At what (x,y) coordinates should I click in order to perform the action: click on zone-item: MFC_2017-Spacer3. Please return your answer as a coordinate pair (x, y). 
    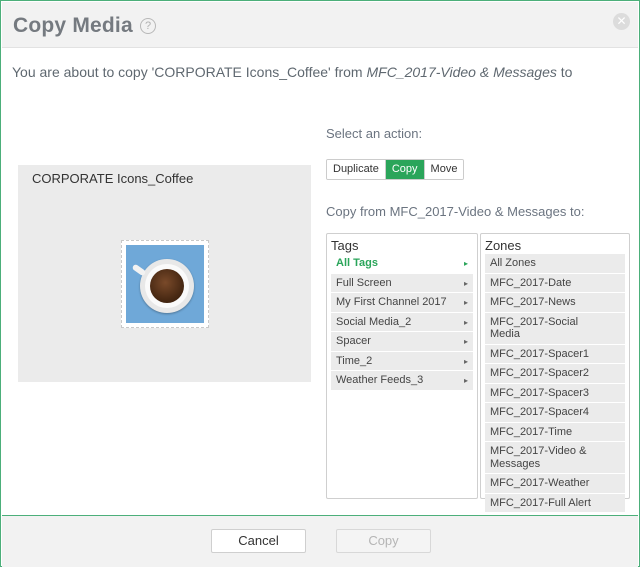
    Looking at the image, I should click on (555, 393).